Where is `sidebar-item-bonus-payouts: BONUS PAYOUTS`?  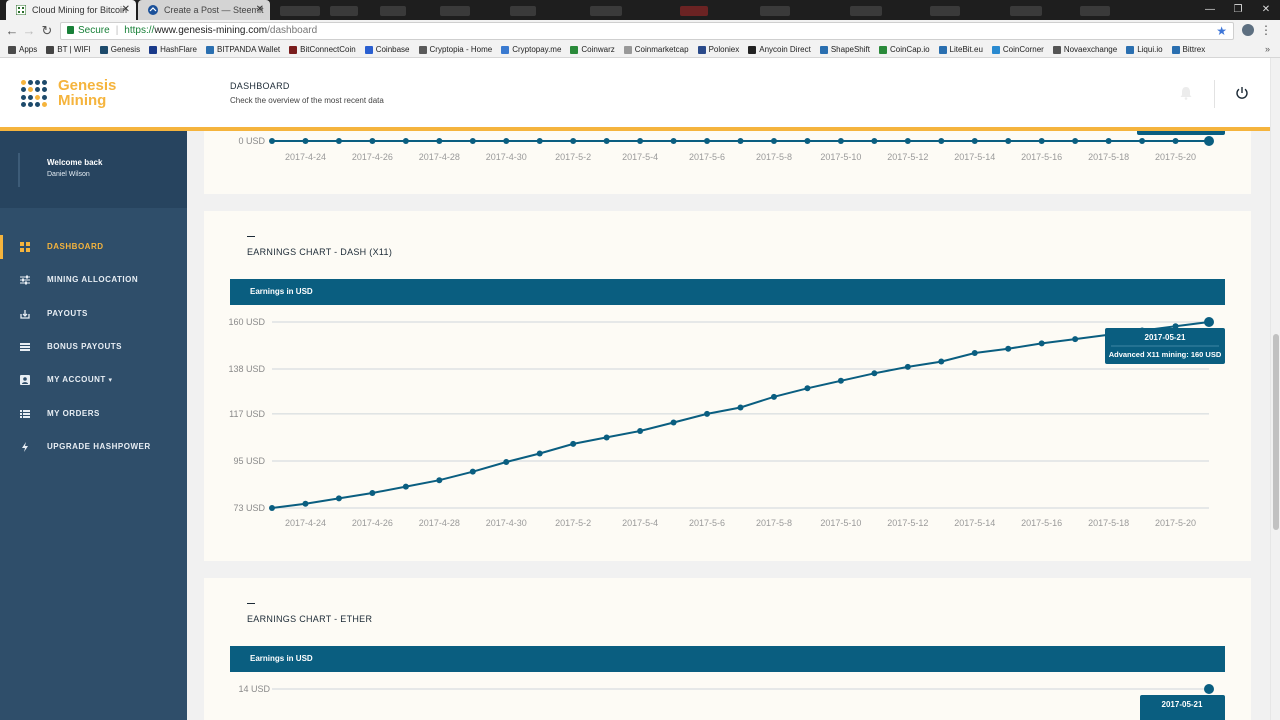
sidebar-item-bonus-payouts: BONUS PAYOUTS is located at coordinates (93, 347).